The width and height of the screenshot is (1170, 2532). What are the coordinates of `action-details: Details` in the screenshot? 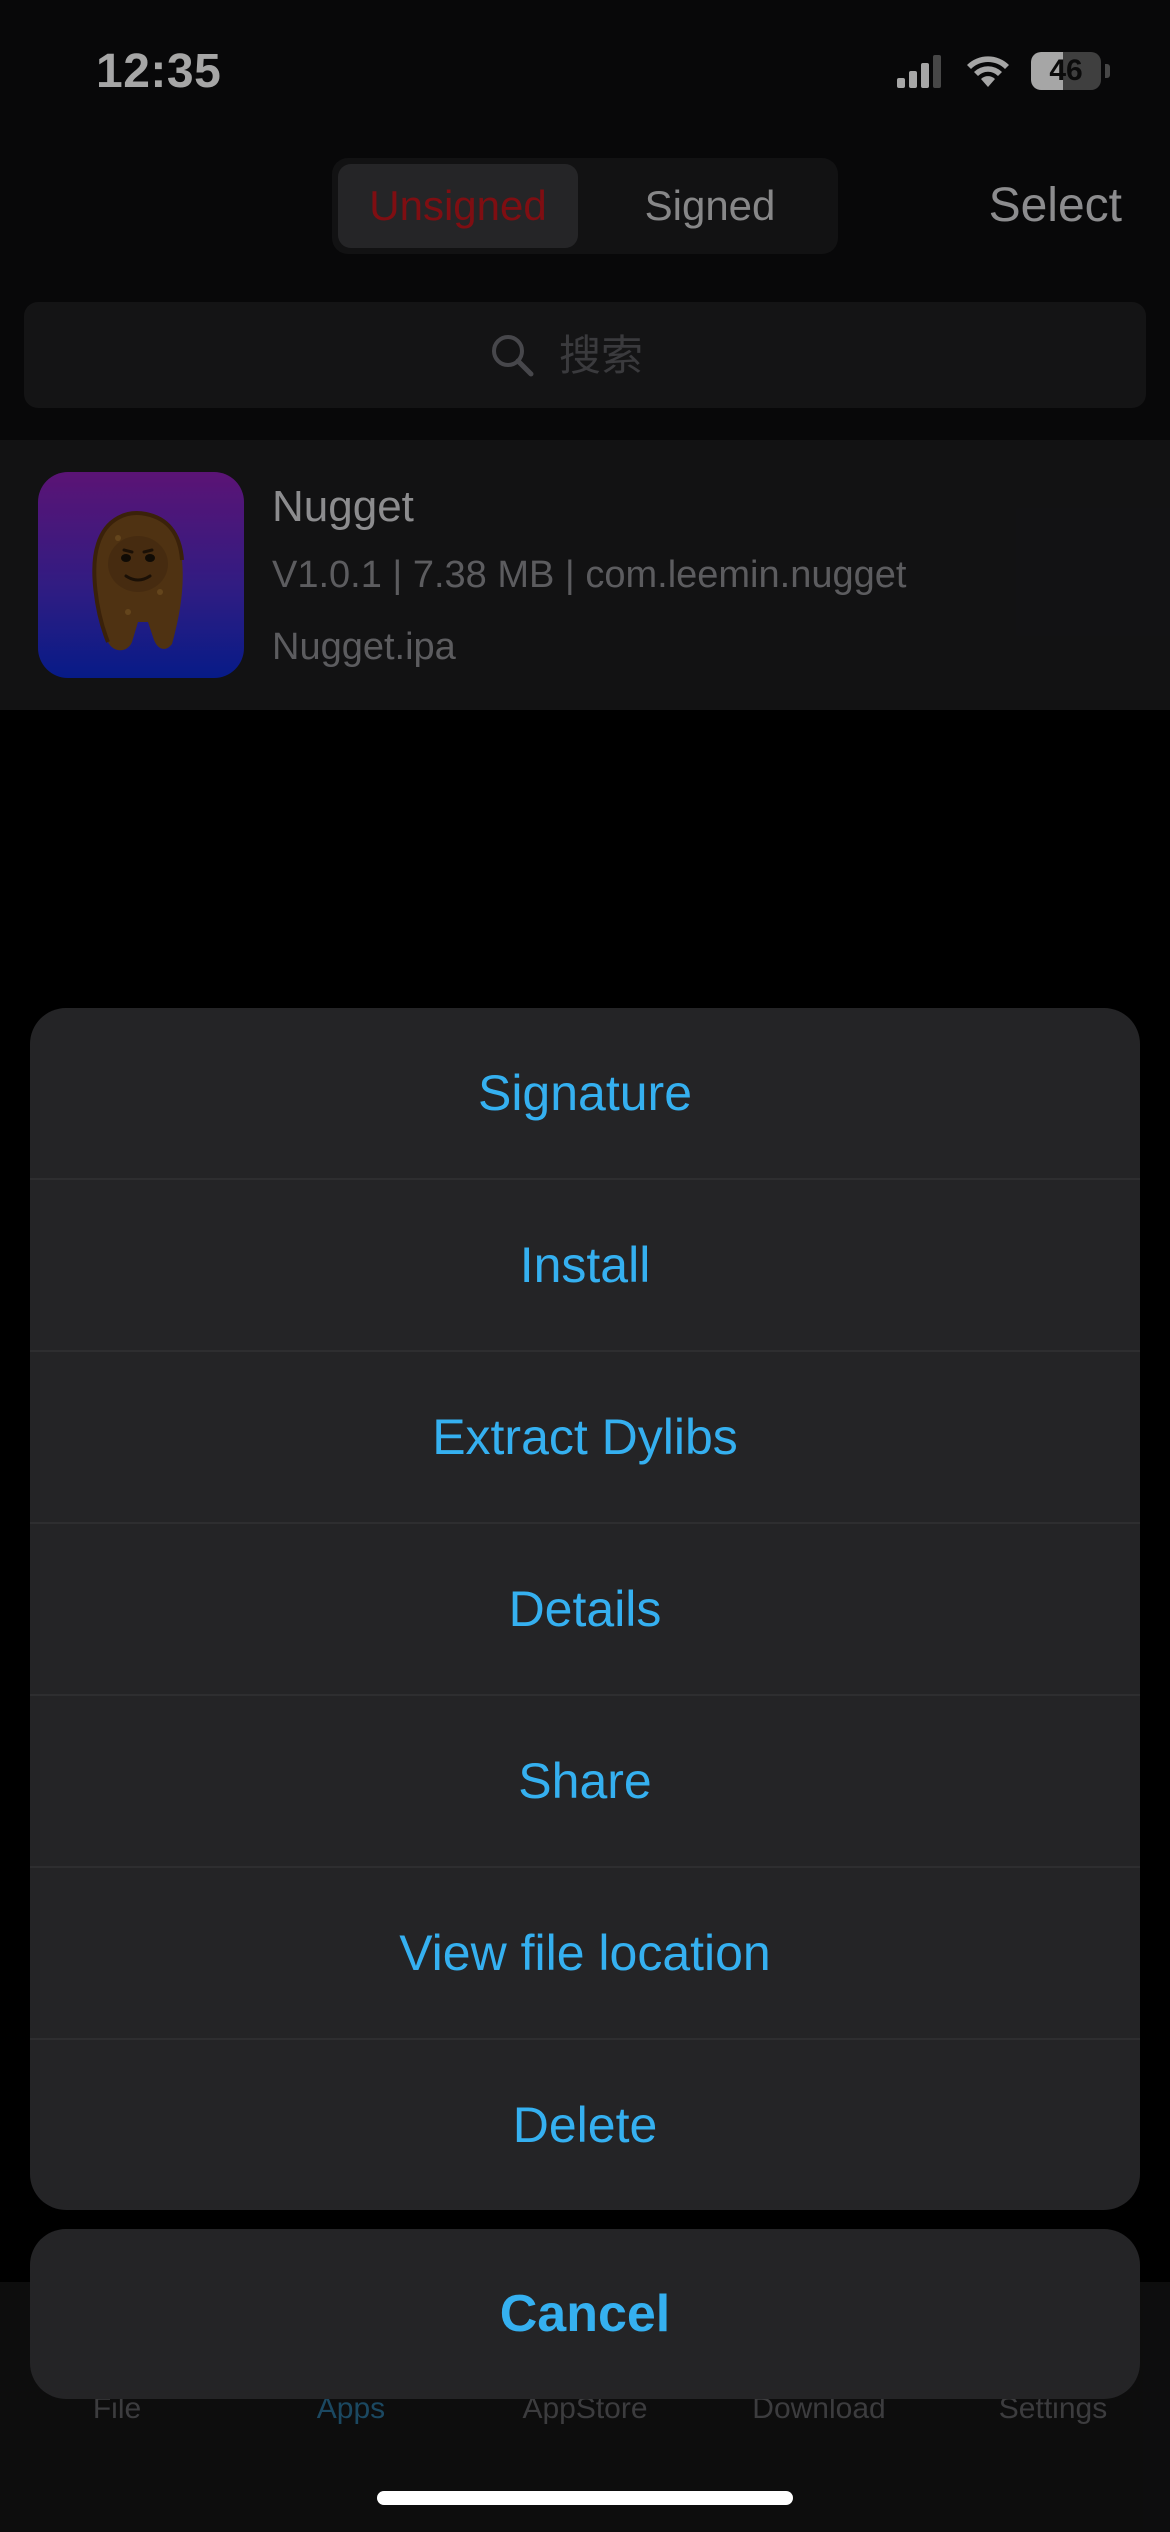 It's located at (585, 1610).